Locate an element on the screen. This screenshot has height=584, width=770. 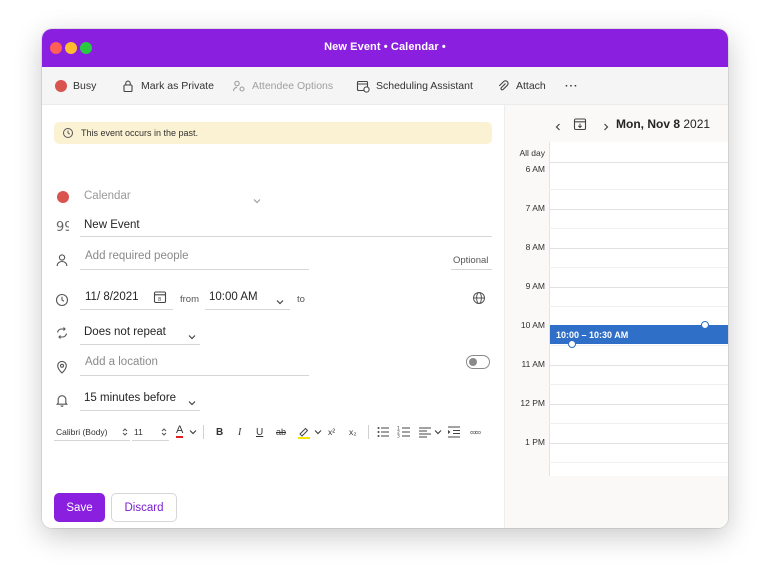
toggle-knob is located at coordinates (473, 362).